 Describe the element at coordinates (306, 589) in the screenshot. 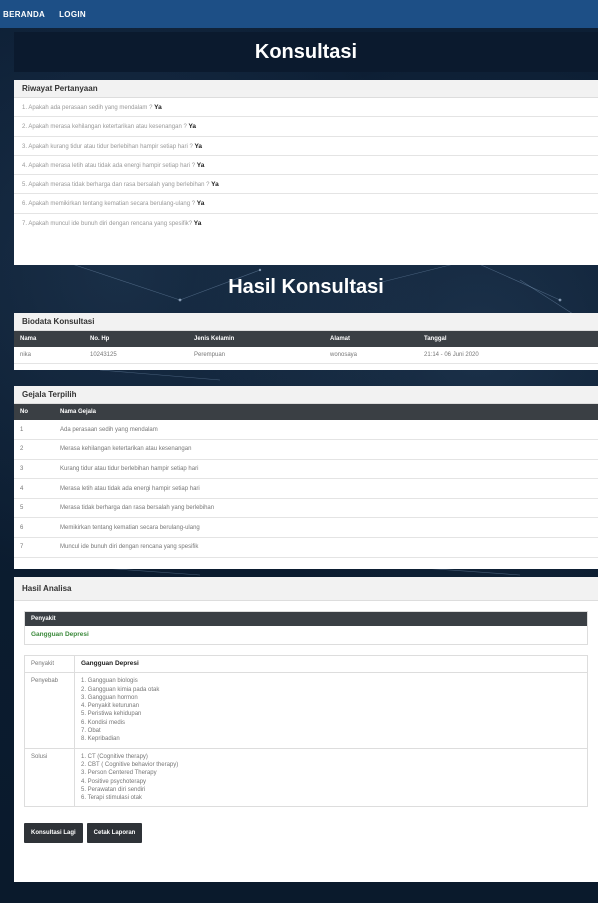

I see `analisa-title: Hasil Analisa` at that location.